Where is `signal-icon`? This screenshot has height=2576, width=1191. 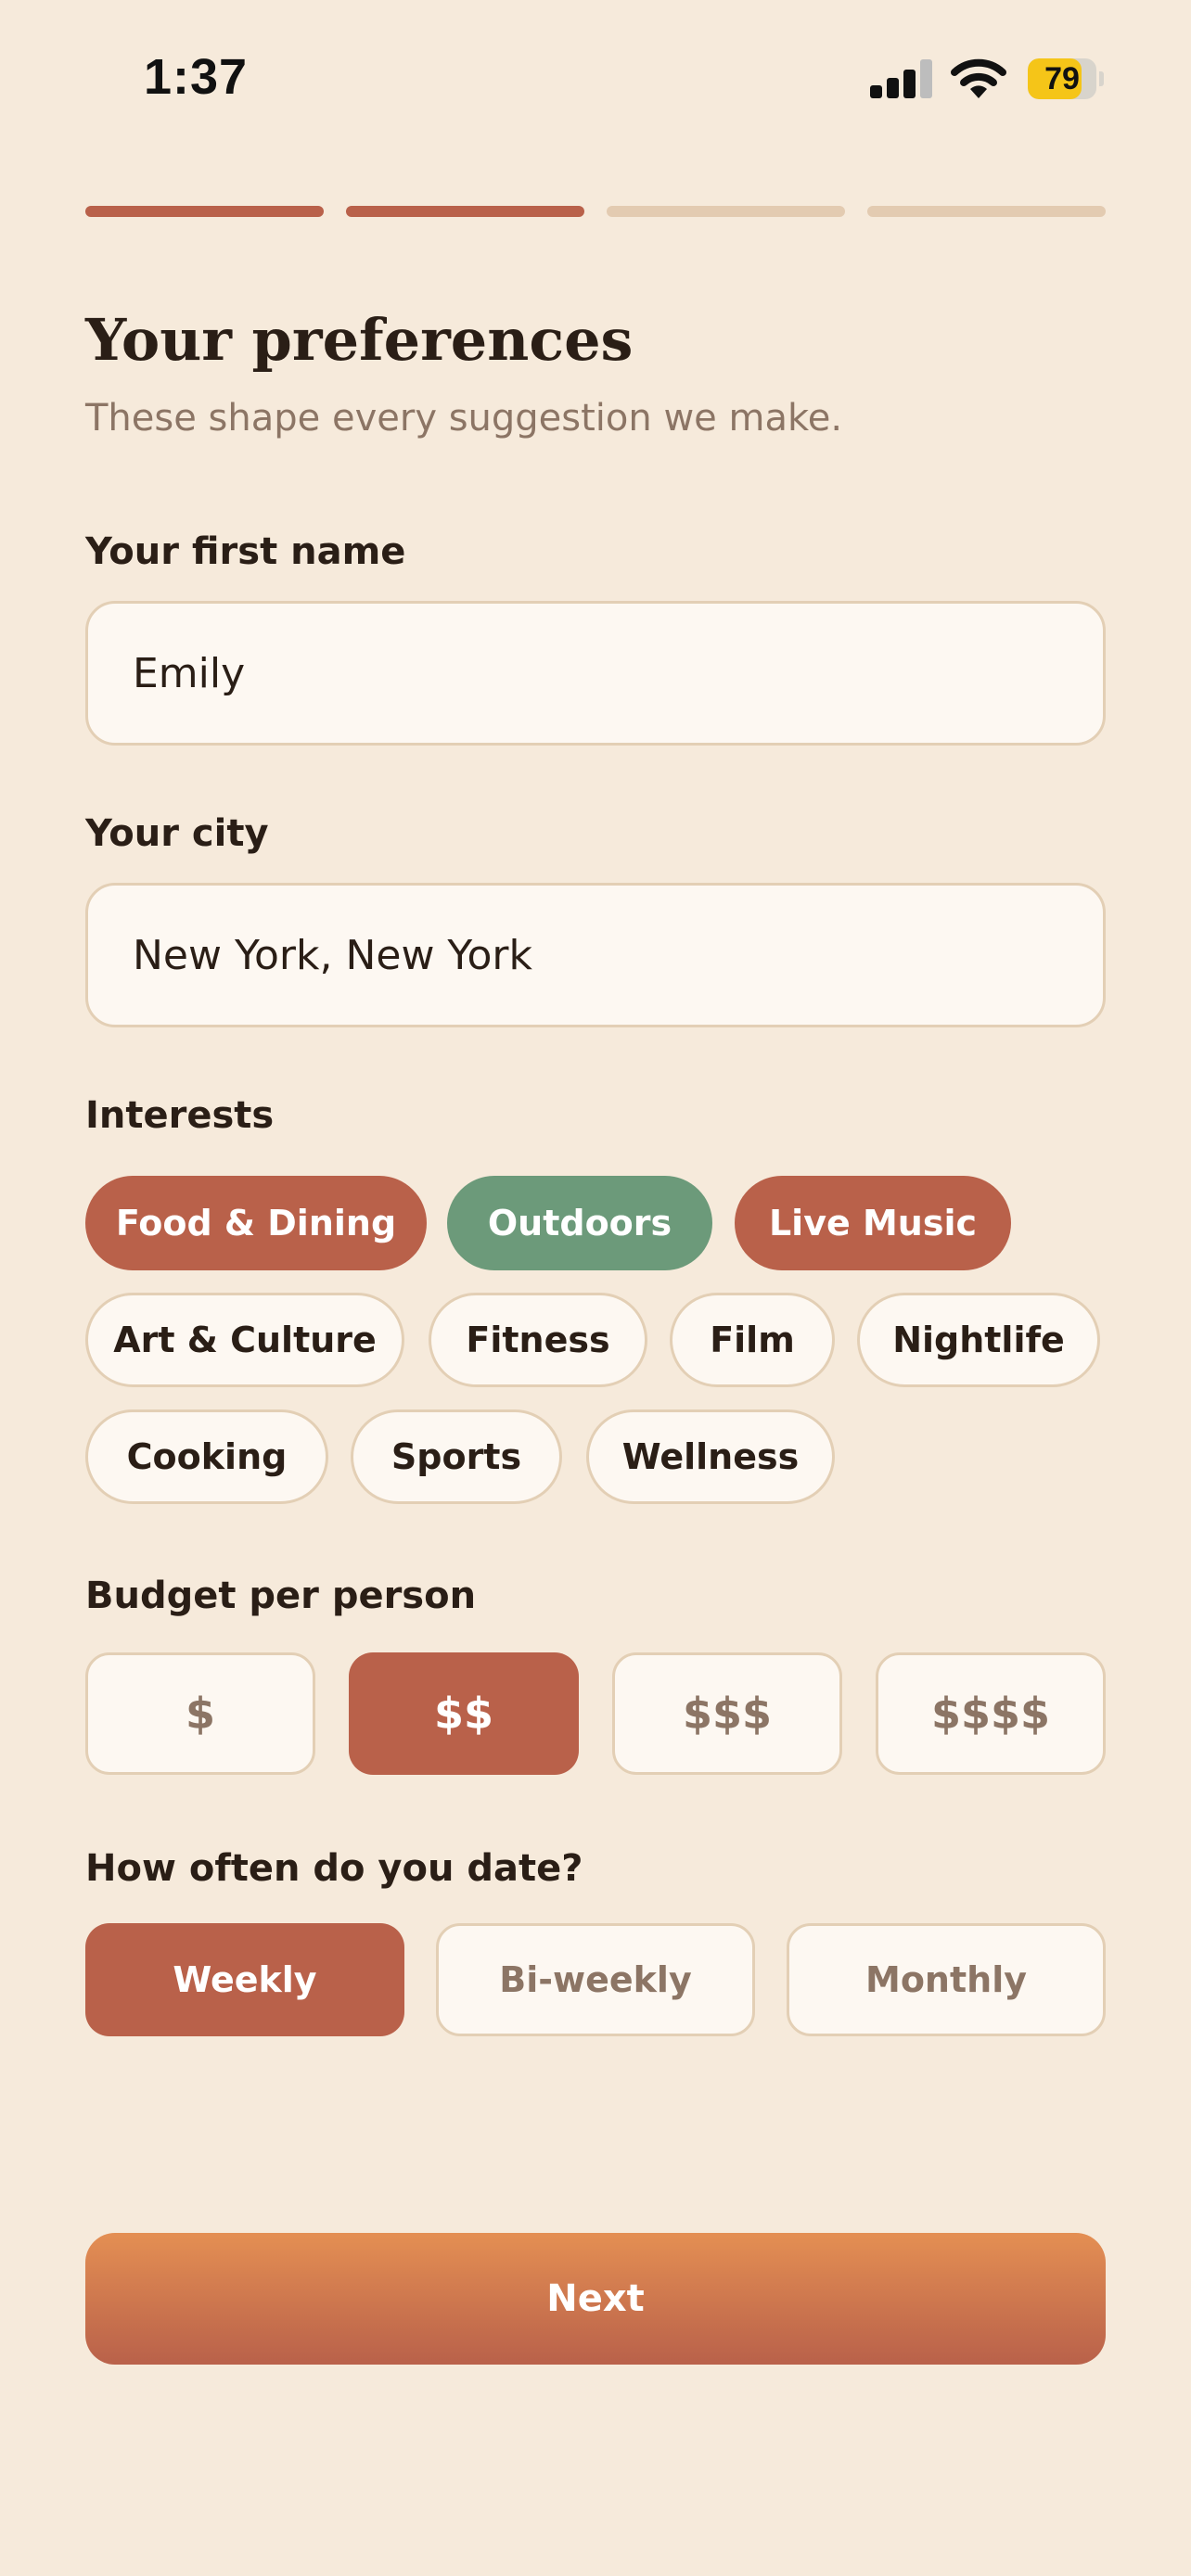 signal-icon is located at coordinates (901, 79).